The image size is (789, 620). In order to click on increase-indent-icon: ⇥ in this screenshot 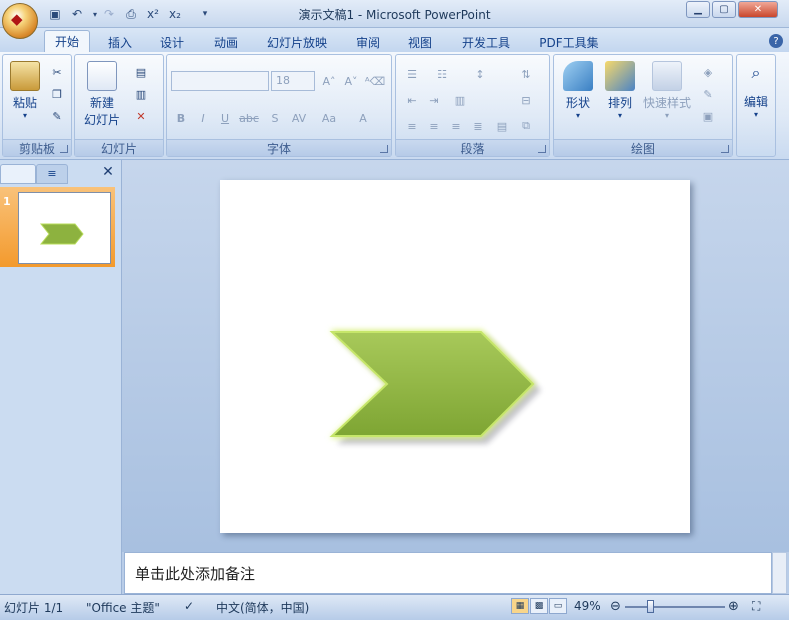, I will do `click(434, 100)`.